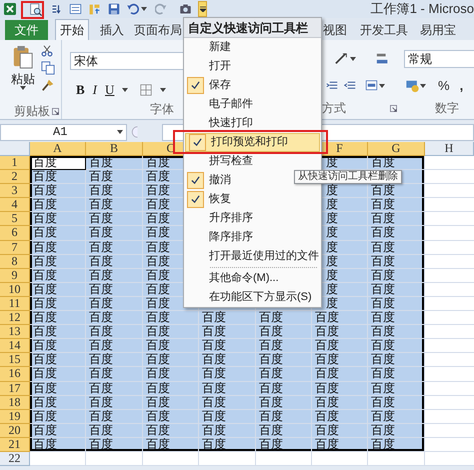  What do you see at coordinates (231, 124) in the screenshot?
I see `menu-item-label: 快速打印` at bounding box center [231, 124].